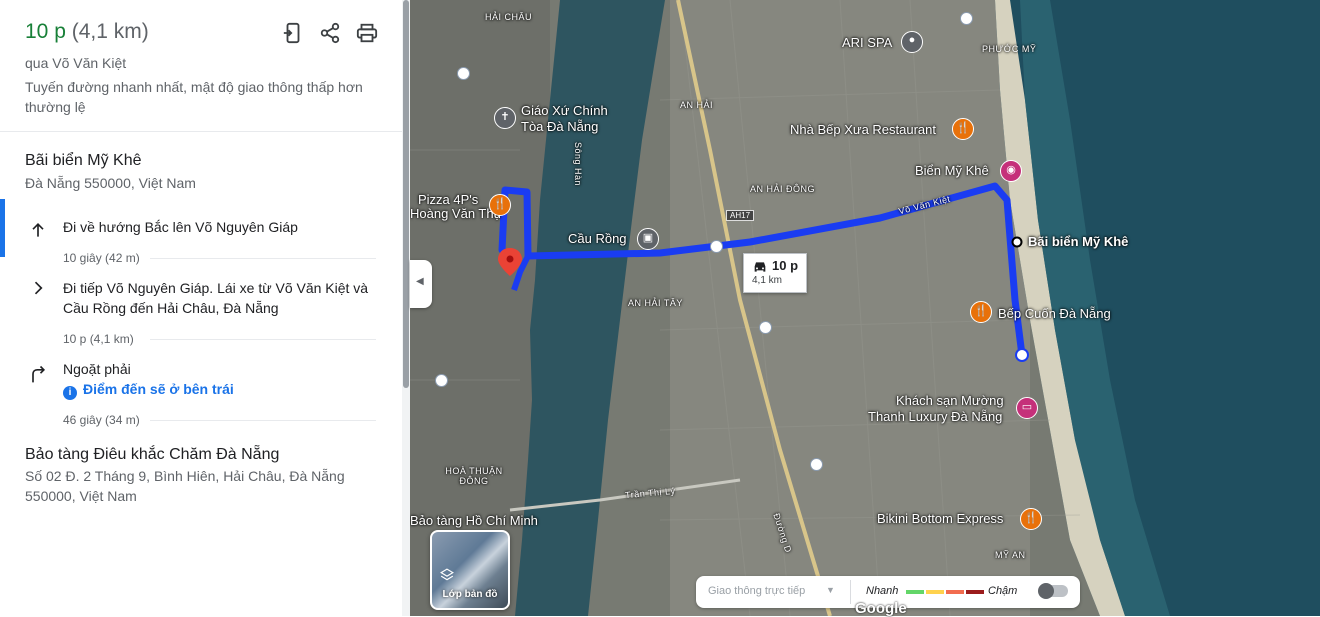 Image resolution: width=1320 pixels, height=617 pixels. I want to click on route-via: qua Võ Văn Kiệt, so click(76, 63).